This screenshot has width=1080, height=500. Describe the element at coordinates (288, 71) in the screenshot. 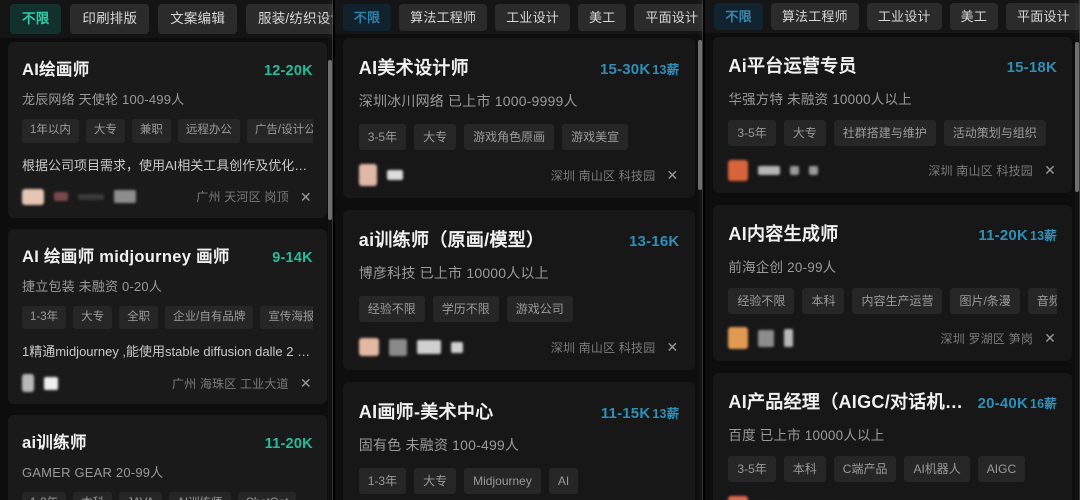

I see `salary-range: 12-20K` at that location.